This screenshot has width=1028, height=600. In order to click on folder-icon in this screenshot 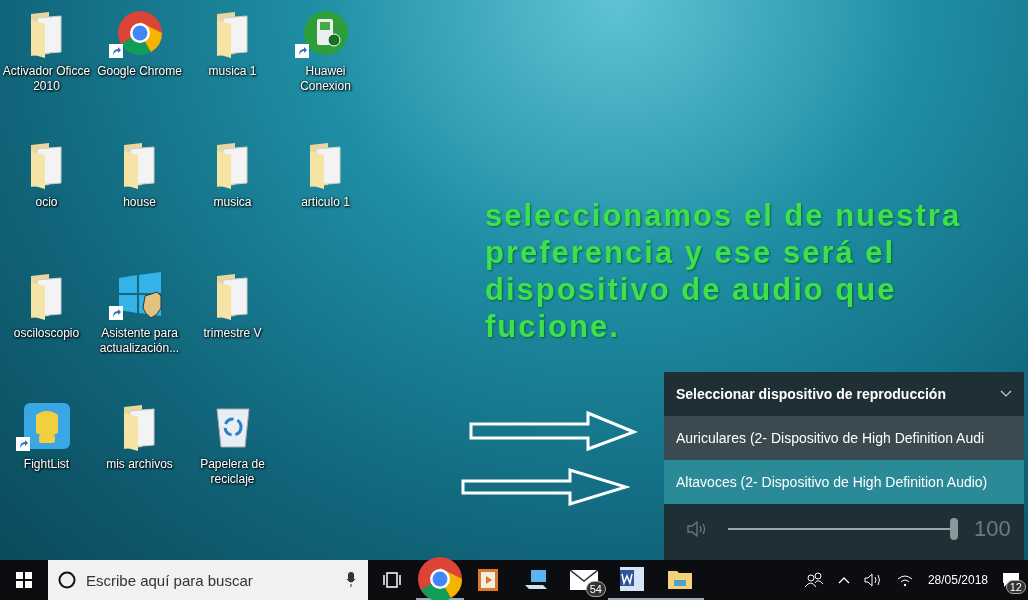, I will do `click(680, 579)`.